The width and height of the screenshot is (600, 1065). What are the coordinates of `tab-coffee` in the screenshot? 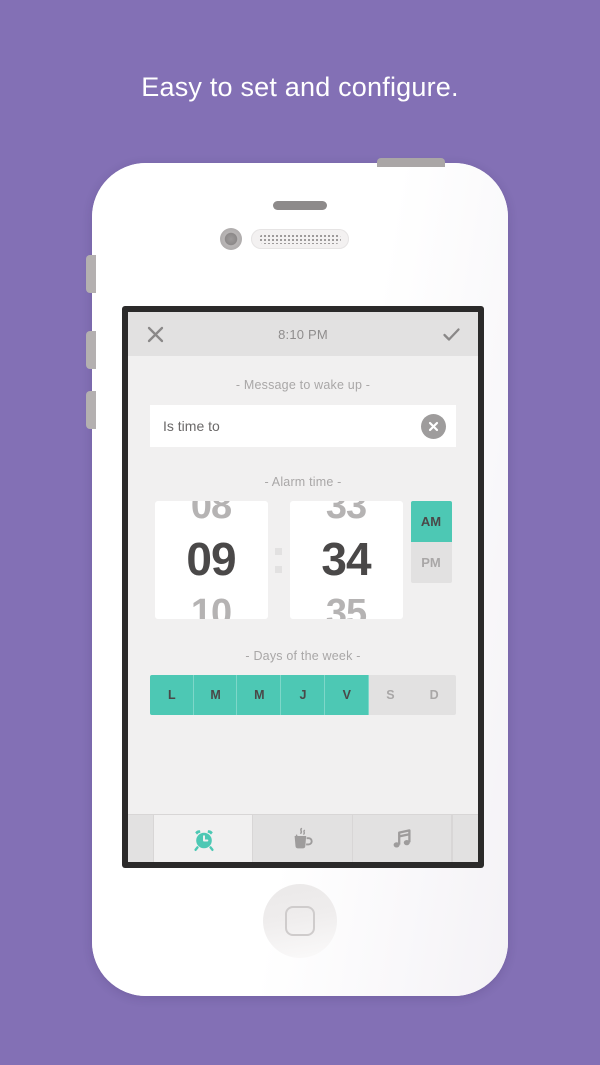 It's located at (302, 838).